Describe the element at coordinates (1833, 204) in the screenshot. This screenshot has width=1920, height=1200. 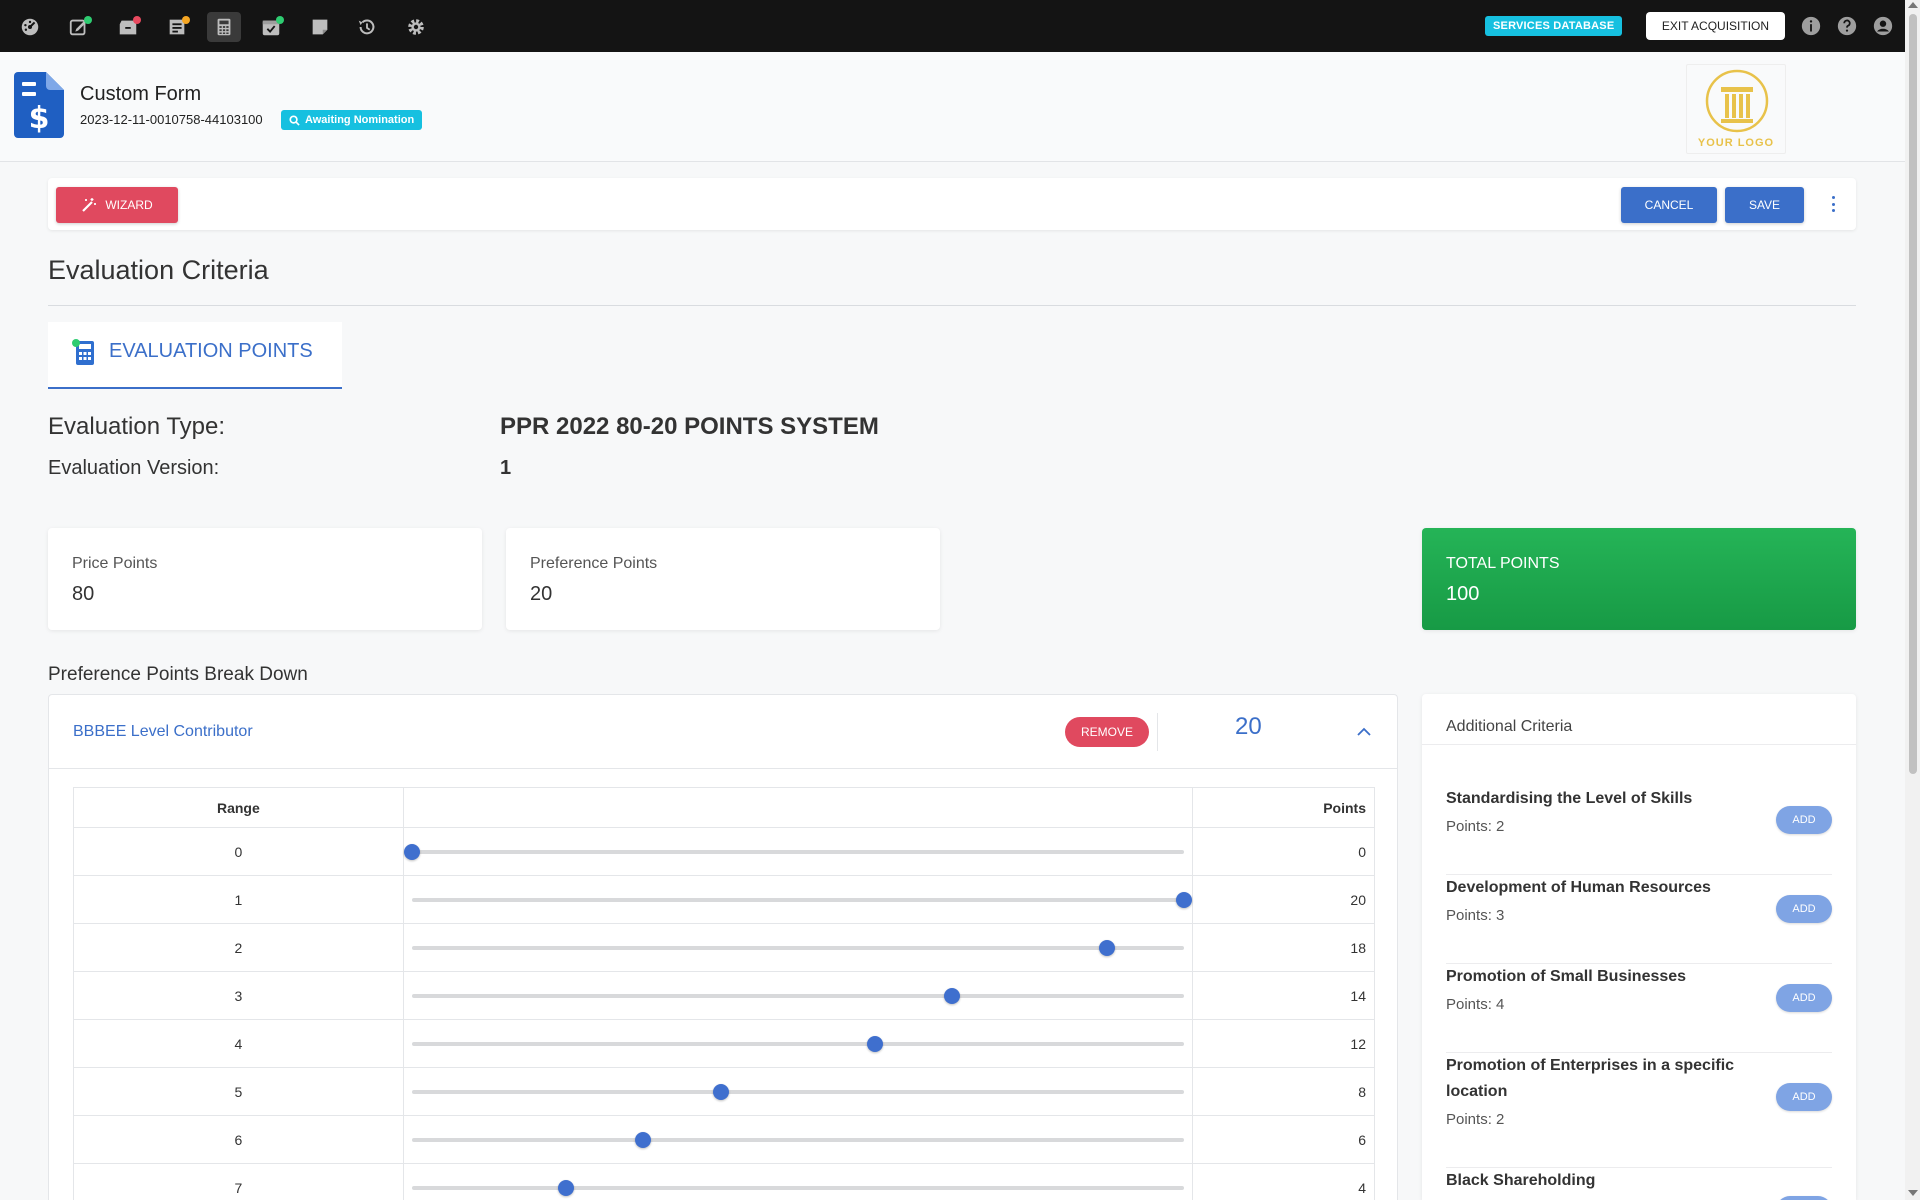
I see `more-options-icon` at that location.